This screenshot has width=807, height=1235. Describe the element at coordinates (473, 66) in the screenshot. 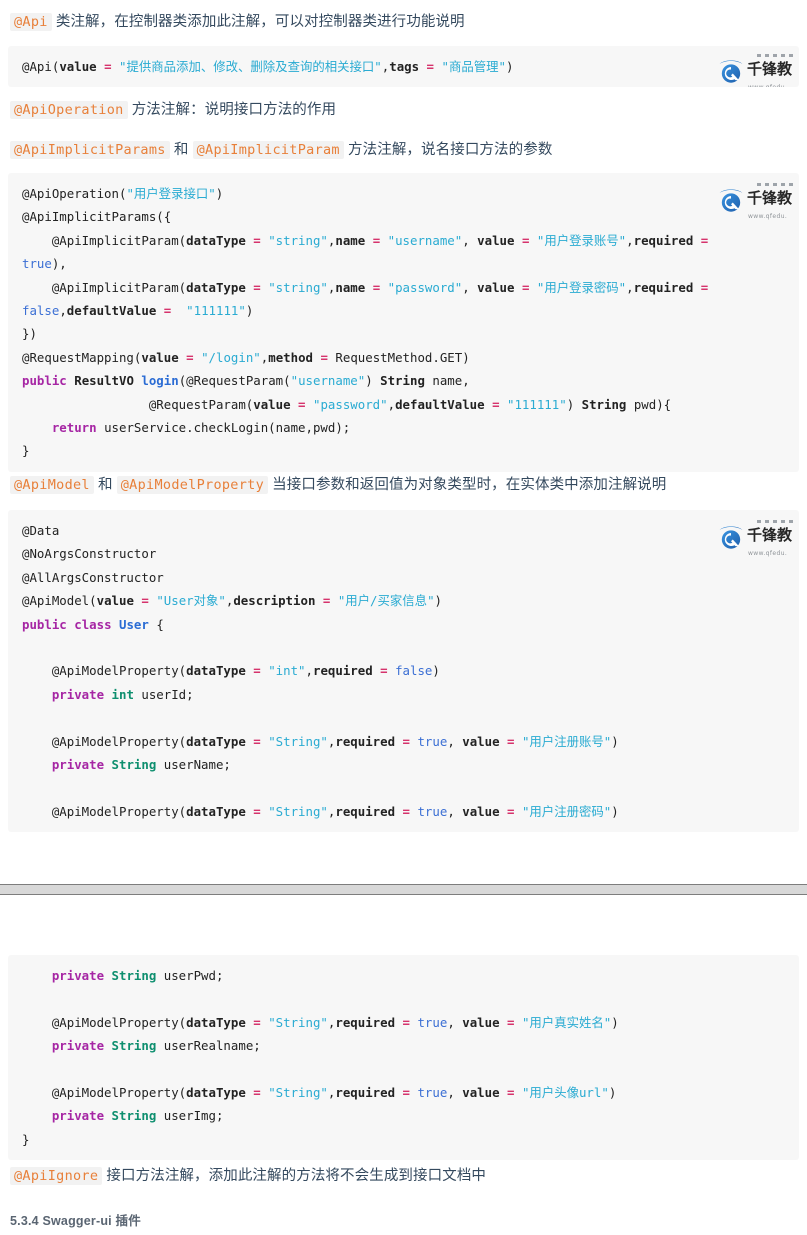

I see `code-token: "商品管理"` at that location.